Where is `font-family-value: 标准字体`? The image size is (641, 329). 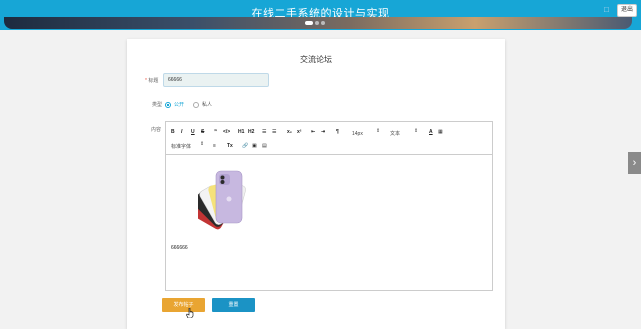 font-family-value: 标准字体 is located at coordinates (181, 147).